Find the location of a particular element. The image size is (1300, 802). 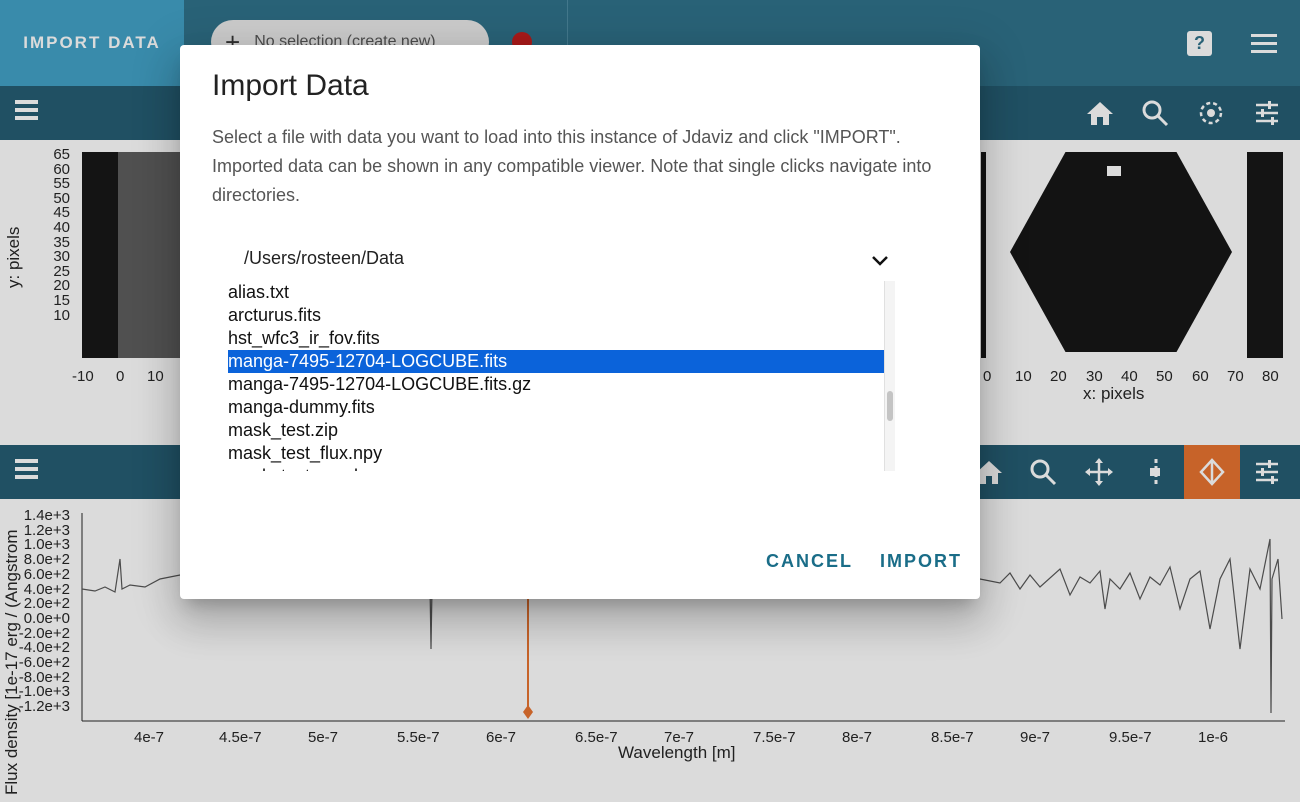

import-button: IMPORT is located at coordinates (921, 561).